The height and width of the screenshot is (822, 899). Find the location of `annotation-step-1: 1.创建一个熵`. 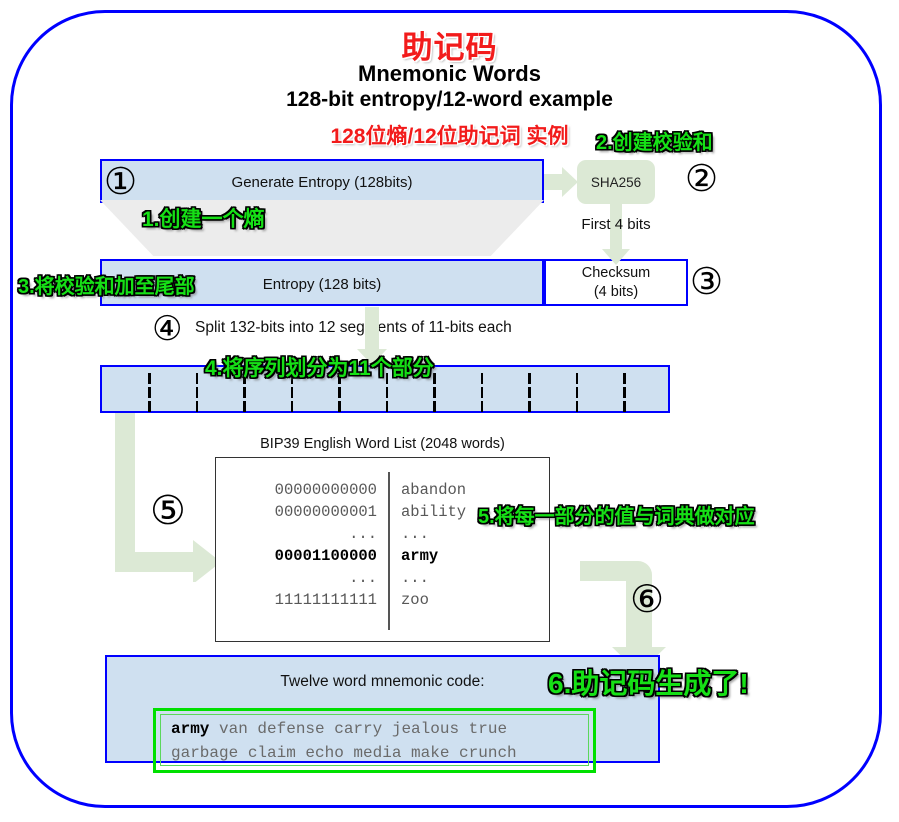

annotation-step-1: 1.创建一个熵 is located at coordinates (203, 219).